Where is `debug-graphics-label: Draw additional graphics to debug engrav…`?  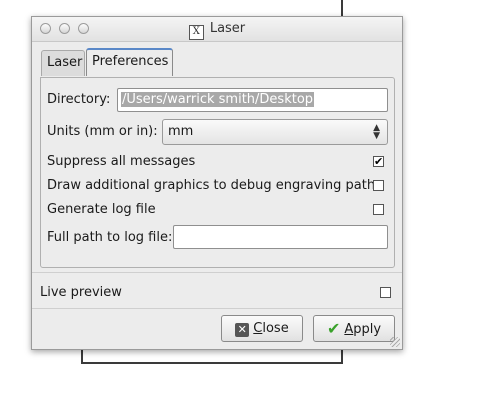
debug-graphics-label: Draw additional graphics to debug engrav… is located at coordinates (211, 185).